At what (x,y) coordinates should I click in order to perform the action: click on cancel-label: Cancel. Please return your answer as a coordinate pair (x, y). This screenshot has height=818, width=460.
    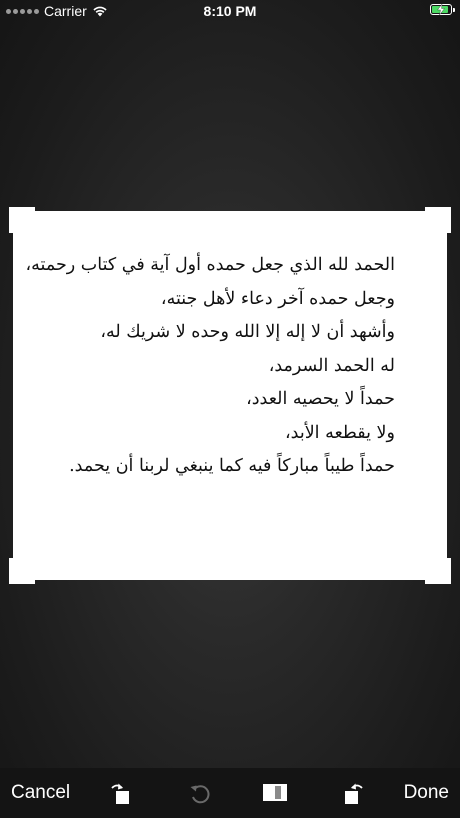
    Looking at the image, I should click on (41, 792).